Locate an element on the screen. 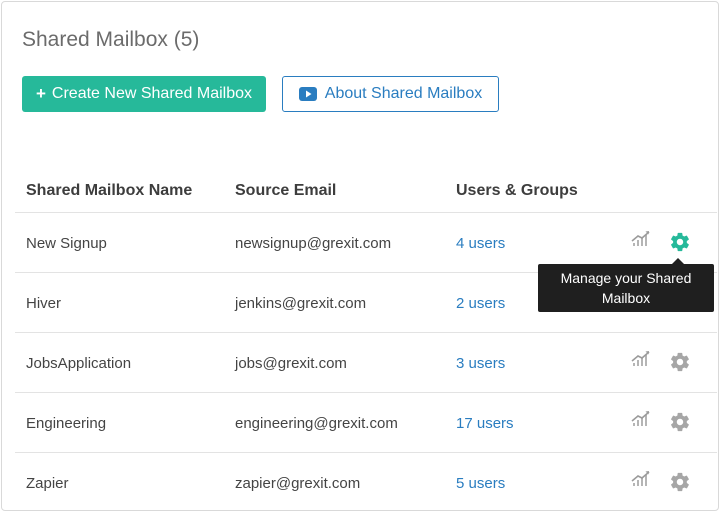 The height and width of the screenshot is (514, 722). users-link: 5 users is located at coordinates (480, 483).